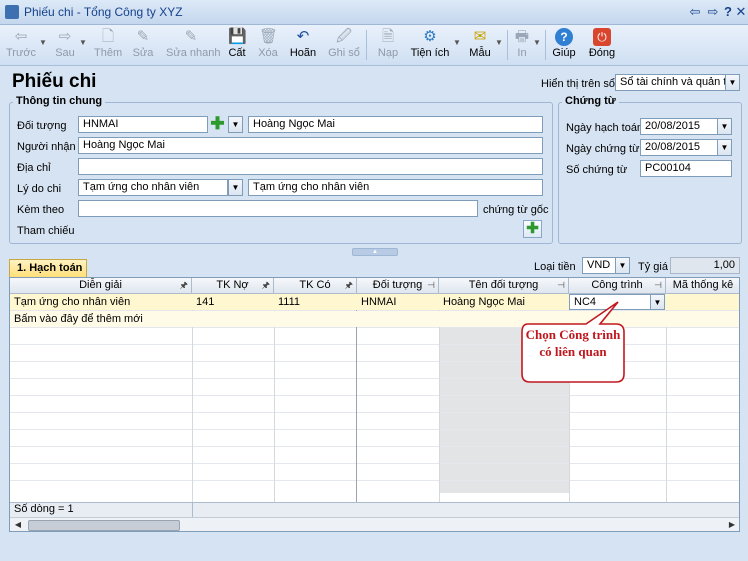  Describe the element at coordinates (504, 286) in the screenshot. I see `column-header-object-name: Tên đối tượng ⊣` at that location.